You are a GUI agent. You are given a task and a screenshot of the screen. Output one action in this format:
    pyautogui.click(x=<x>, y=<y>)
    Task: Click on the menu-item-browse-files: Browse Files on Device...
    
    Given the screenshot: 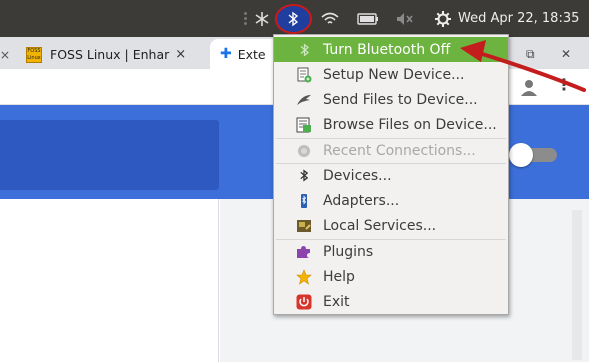 What is the action you would take?
    pyautogui.click(x=391, y=124)
    